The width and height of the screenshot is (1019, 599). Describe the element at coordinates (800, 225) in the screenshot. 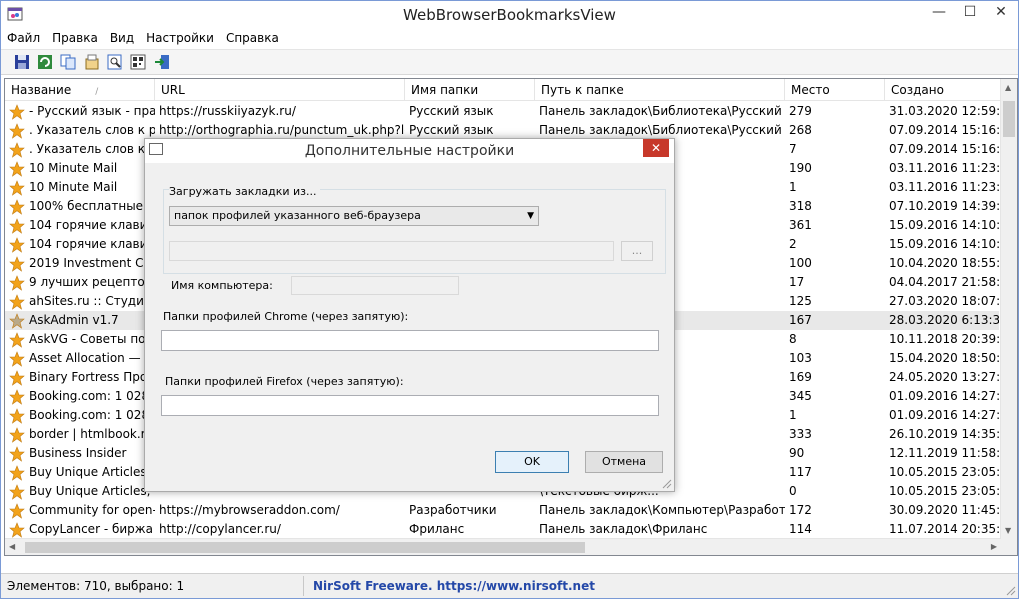

I see `cell-position: 361` at that location.